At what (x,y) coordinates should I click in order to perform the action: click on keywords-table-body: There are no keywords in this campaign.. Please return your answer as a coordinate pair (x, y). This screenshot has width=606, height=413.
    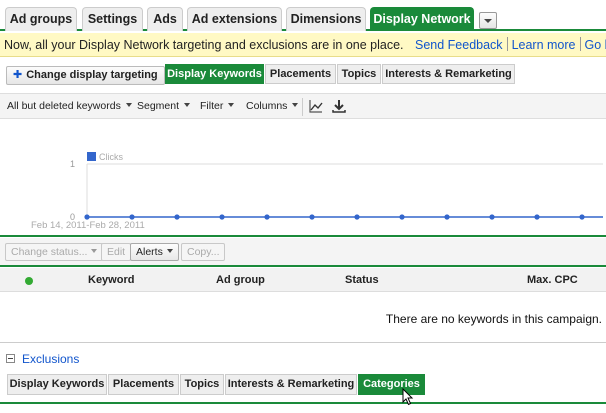
    Looking at the image, I should click on (303, 317).